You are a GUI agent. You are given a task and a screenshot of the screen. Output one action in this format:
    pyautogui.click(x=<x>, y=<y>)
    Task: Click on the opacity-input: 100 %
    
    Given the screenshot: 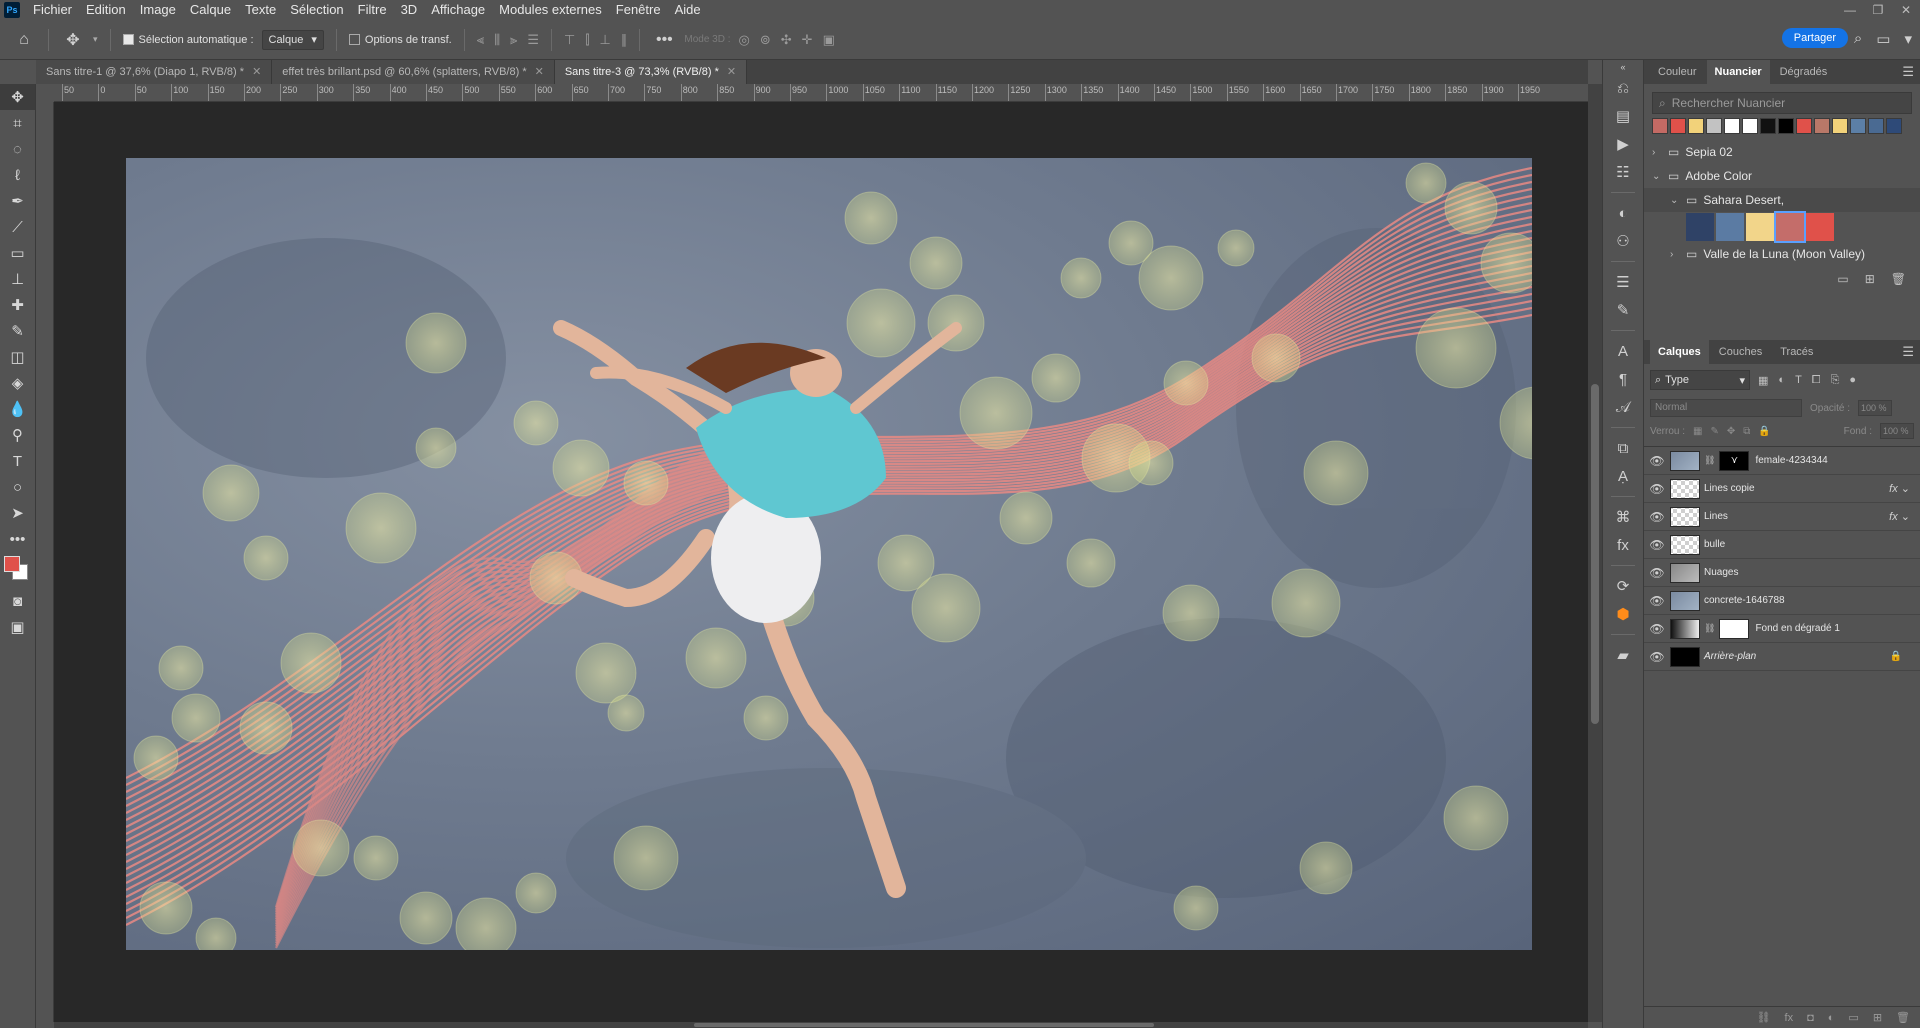 What is the action you would take?
    pyautogui.click(x=1875, y=408)
    